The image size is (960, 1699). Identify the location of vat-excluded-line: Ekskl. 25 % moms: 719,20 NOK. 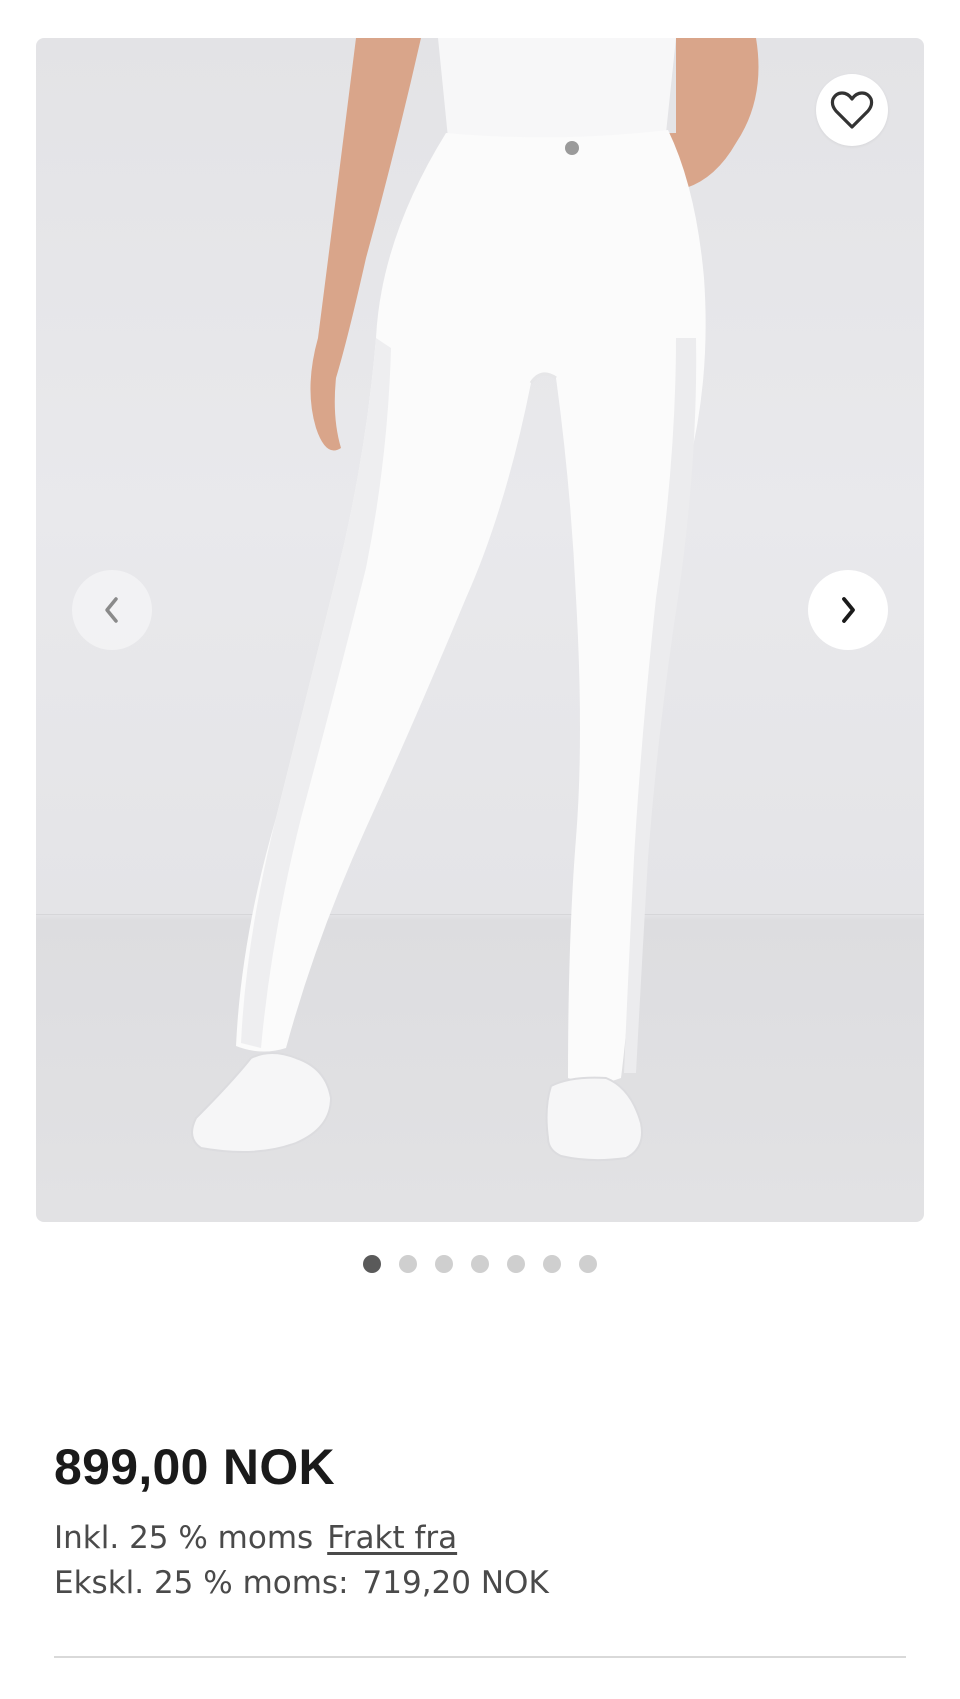
(301, 1583).